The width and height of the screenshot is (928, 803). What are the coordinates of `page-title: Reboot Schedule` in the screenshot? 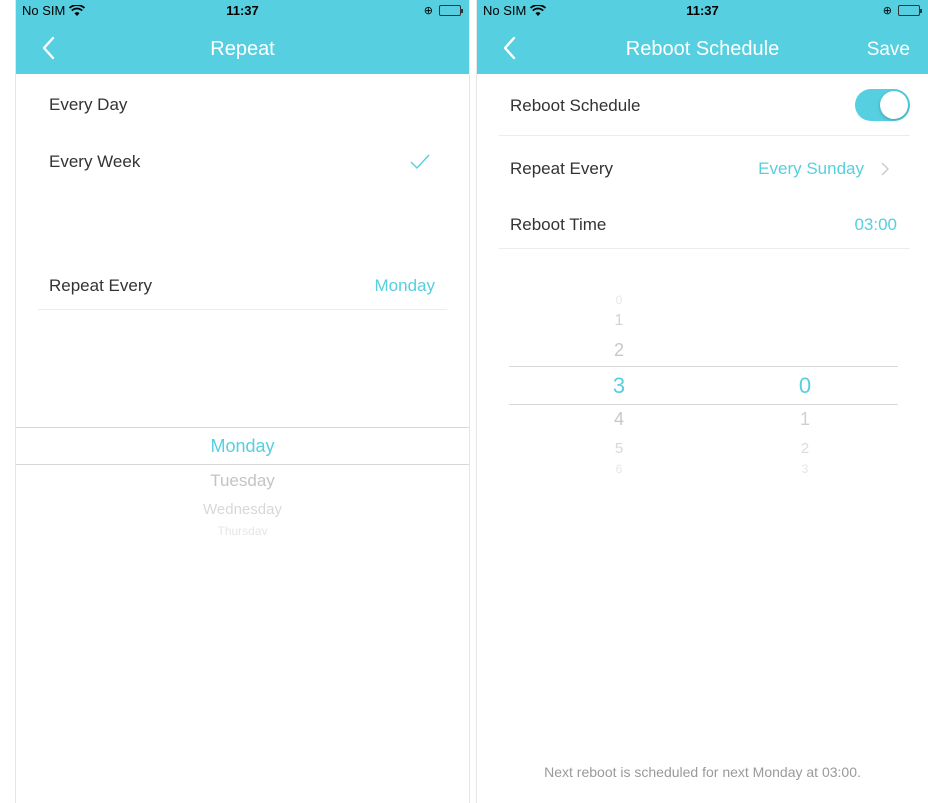 It's located at (702, 49).